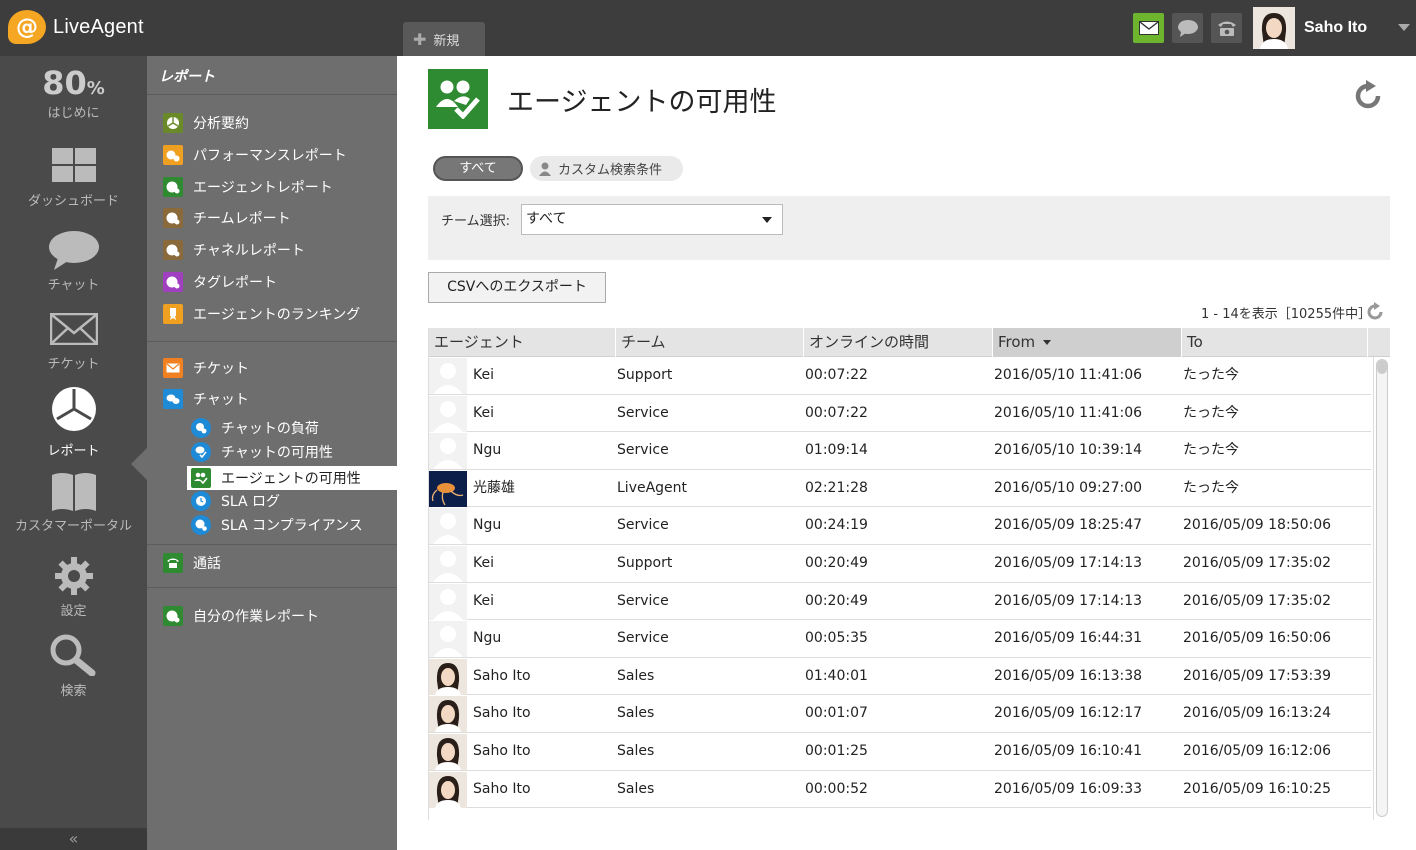 The image size is (1416, 850). Describe the element at coordinates (270, 156) in the screenshot. I see `menu-item-label: パフォーマンスレポート` at that location.